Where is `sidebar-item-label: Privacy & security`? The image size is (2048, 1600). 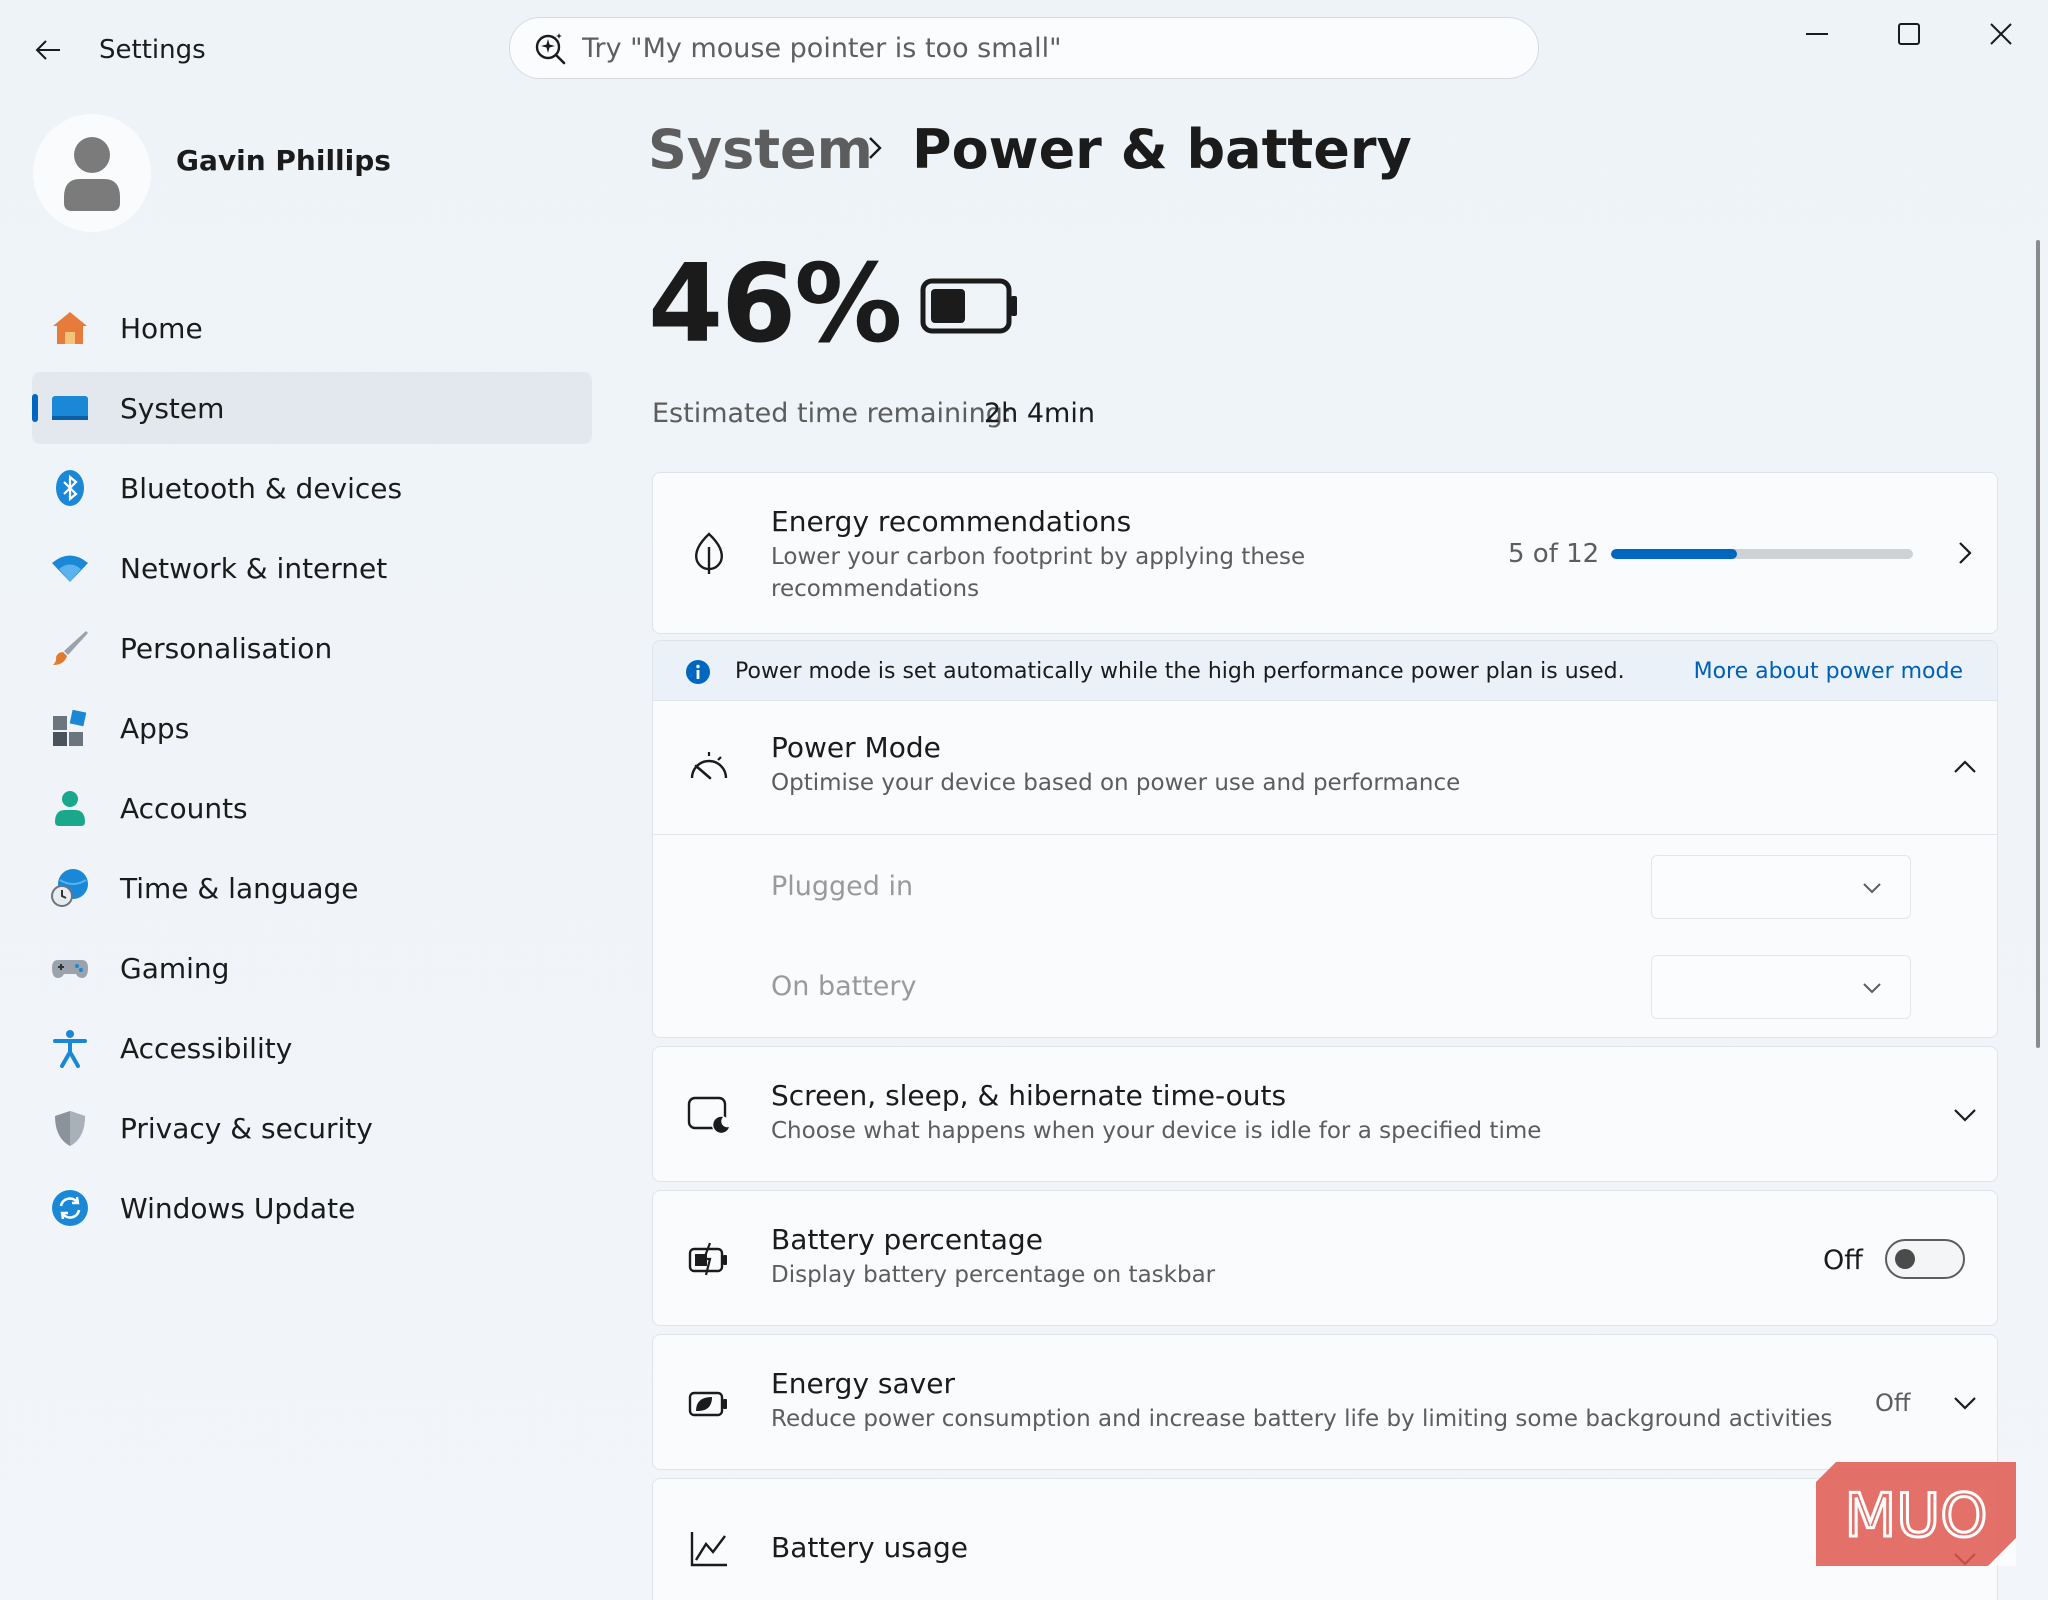
sidebar-item-label: Privacy & security is located at coordinates (246, 1128).